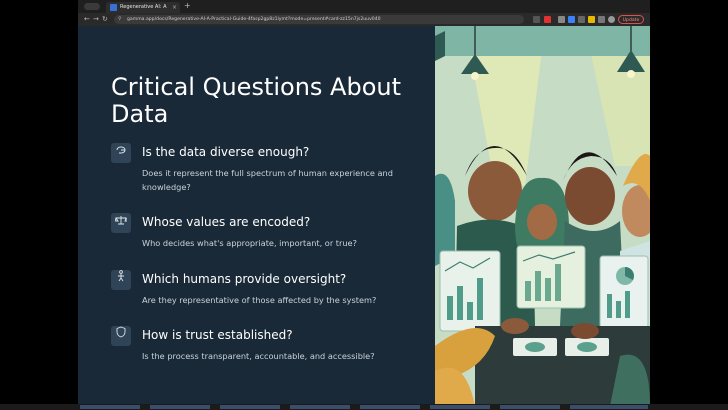 Image resolution: width=728 pixels, height=410 pixels. I want to click on question-title: How is trust established?, so click(217, 335).